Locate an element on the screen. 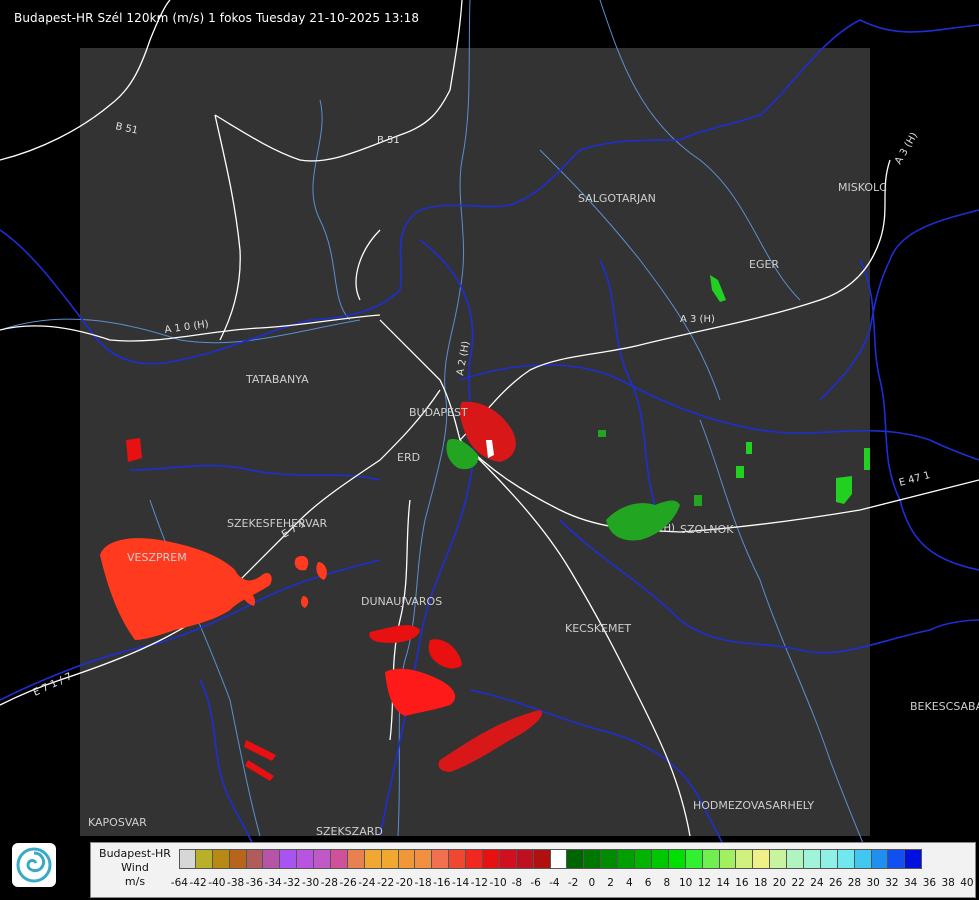 This screenshot has height=900, width=979. echo-veszprem-b is located at coordinates (301, 563).